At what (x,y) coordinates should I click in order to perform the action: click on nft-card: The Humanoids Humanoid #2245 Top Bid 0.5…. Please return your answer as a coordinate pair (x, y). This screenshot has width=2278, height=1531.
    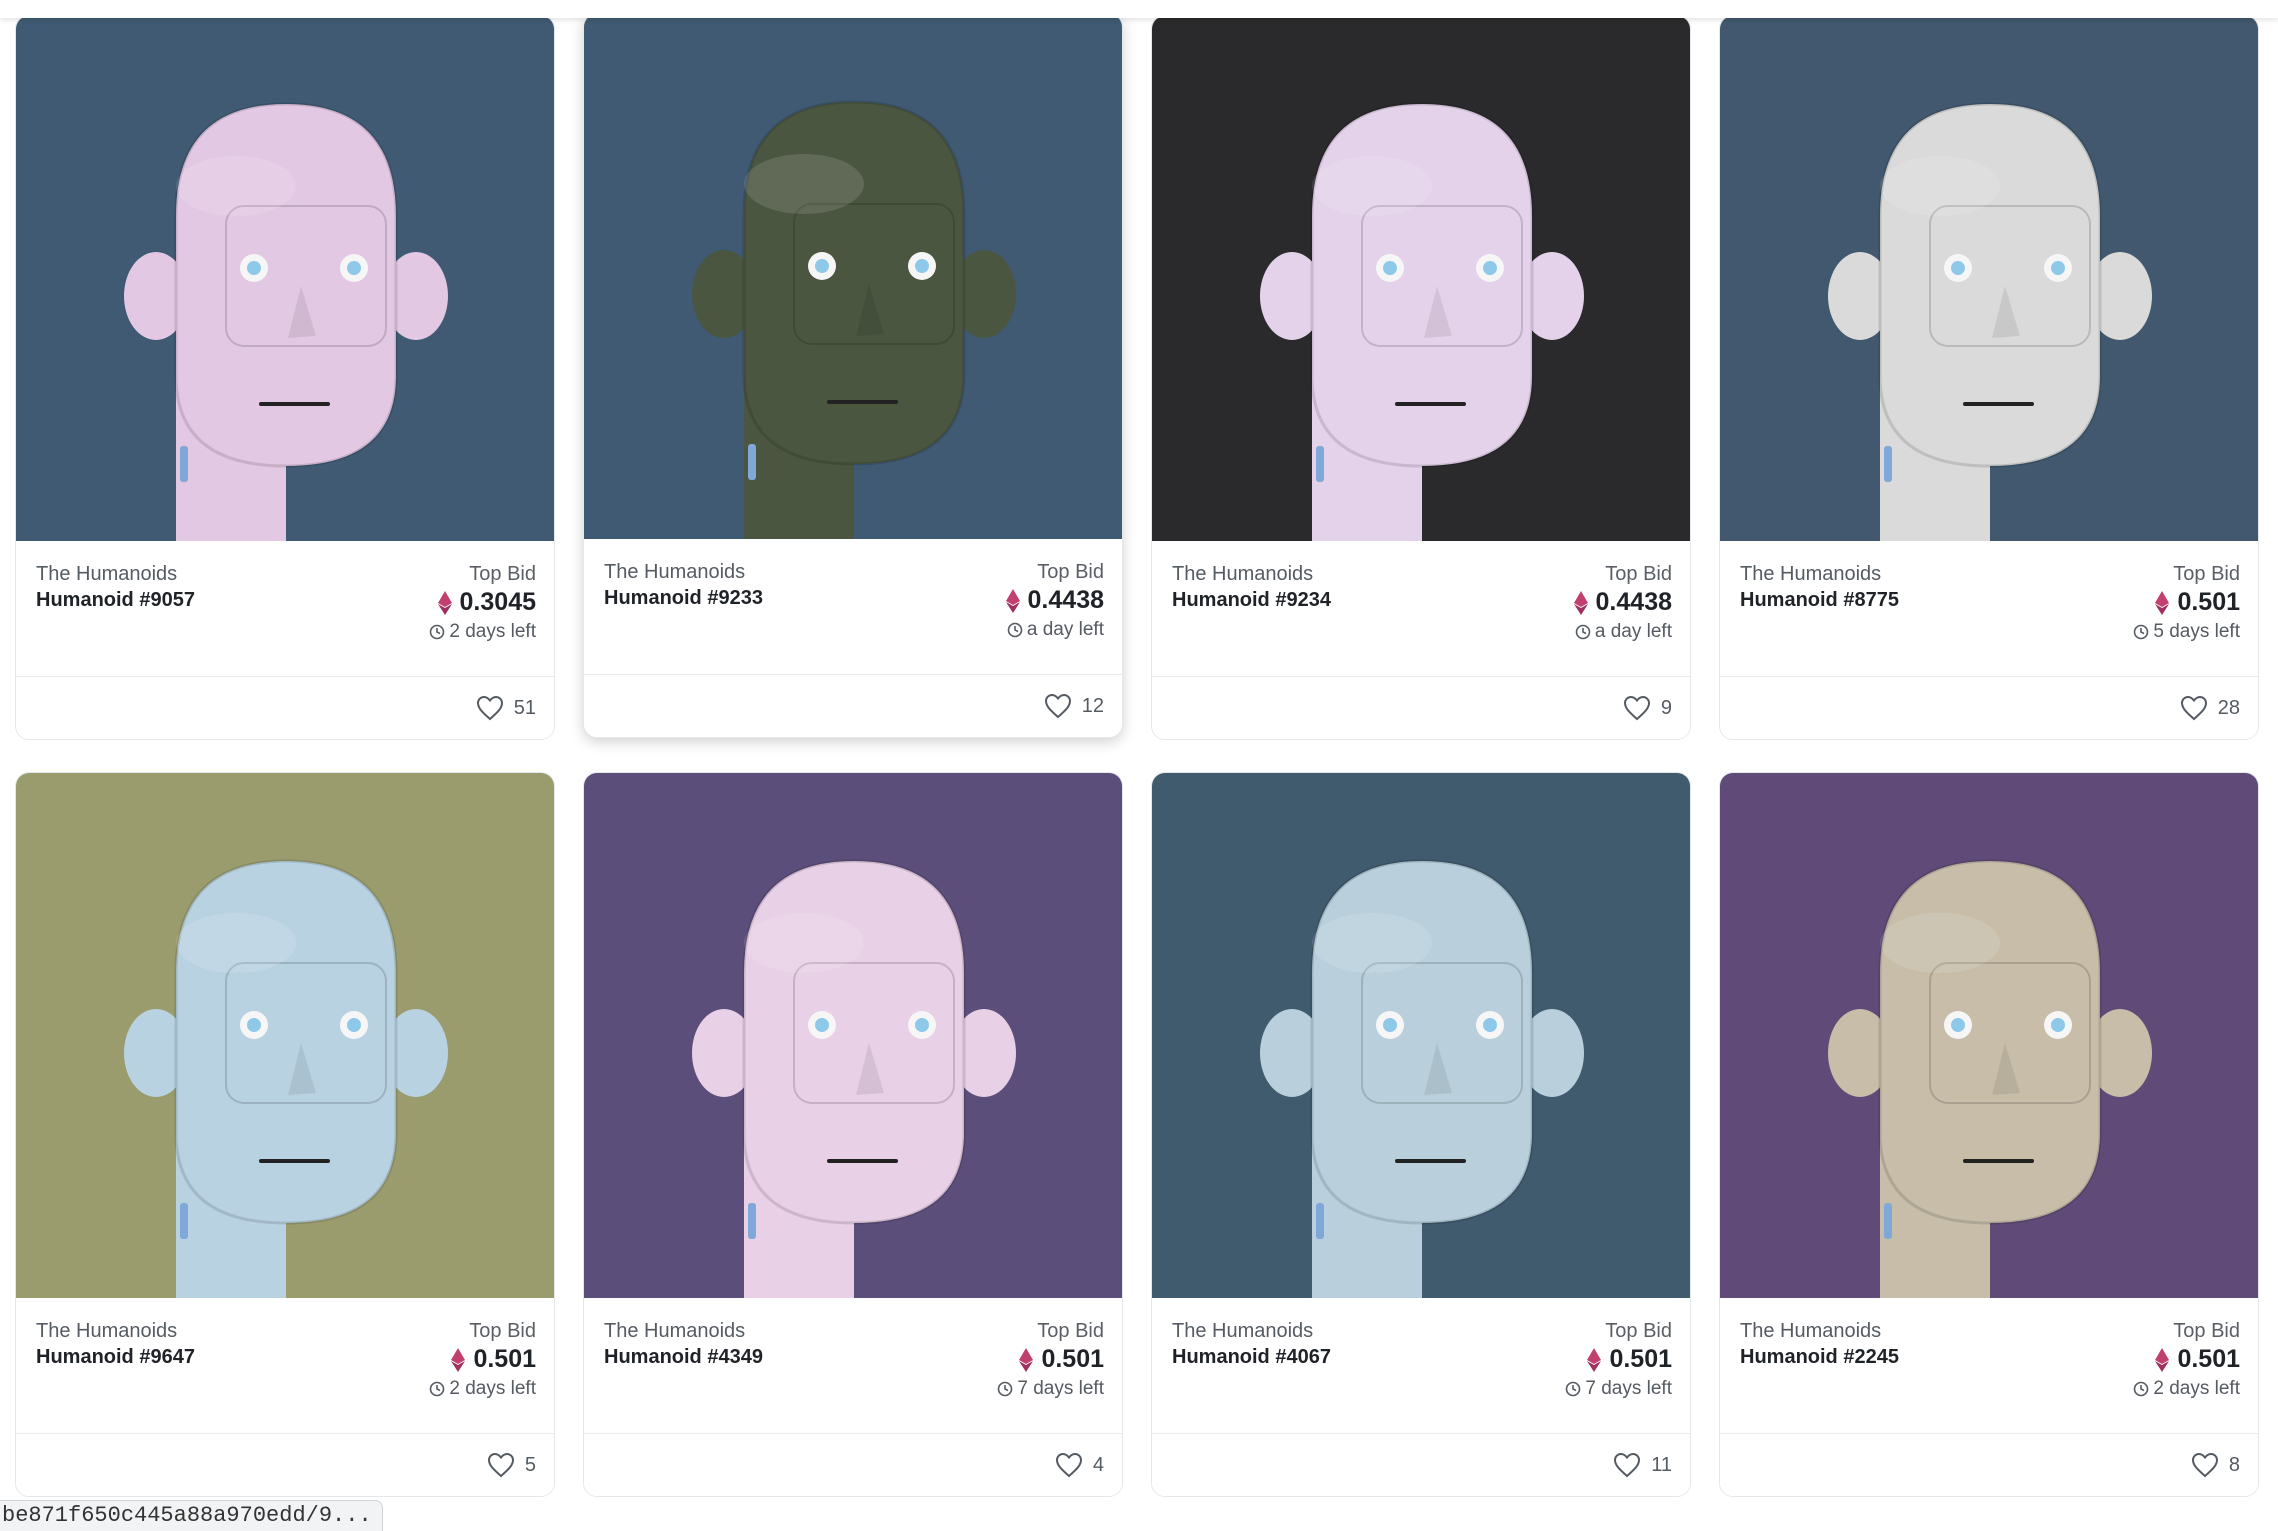
    Looking at the image, I should click on (1989, 1134).